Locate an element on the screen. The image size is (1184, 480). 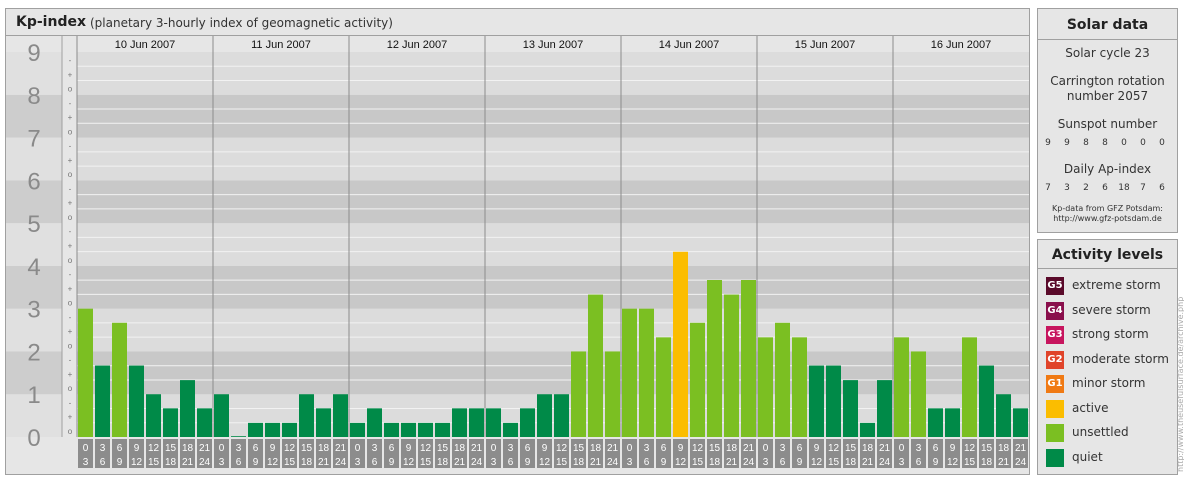
hour-end-label: 21 is located at coordinates (868, 462).